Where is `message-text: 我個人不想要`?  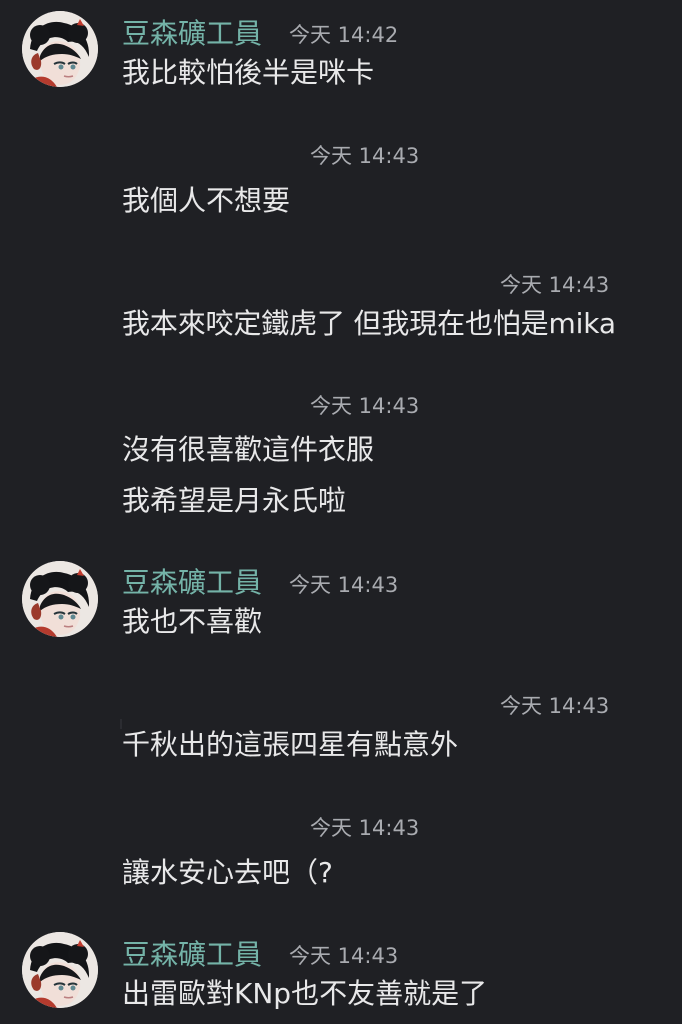 message-text: 我個人不想要 is located at coordinates (206, 200).